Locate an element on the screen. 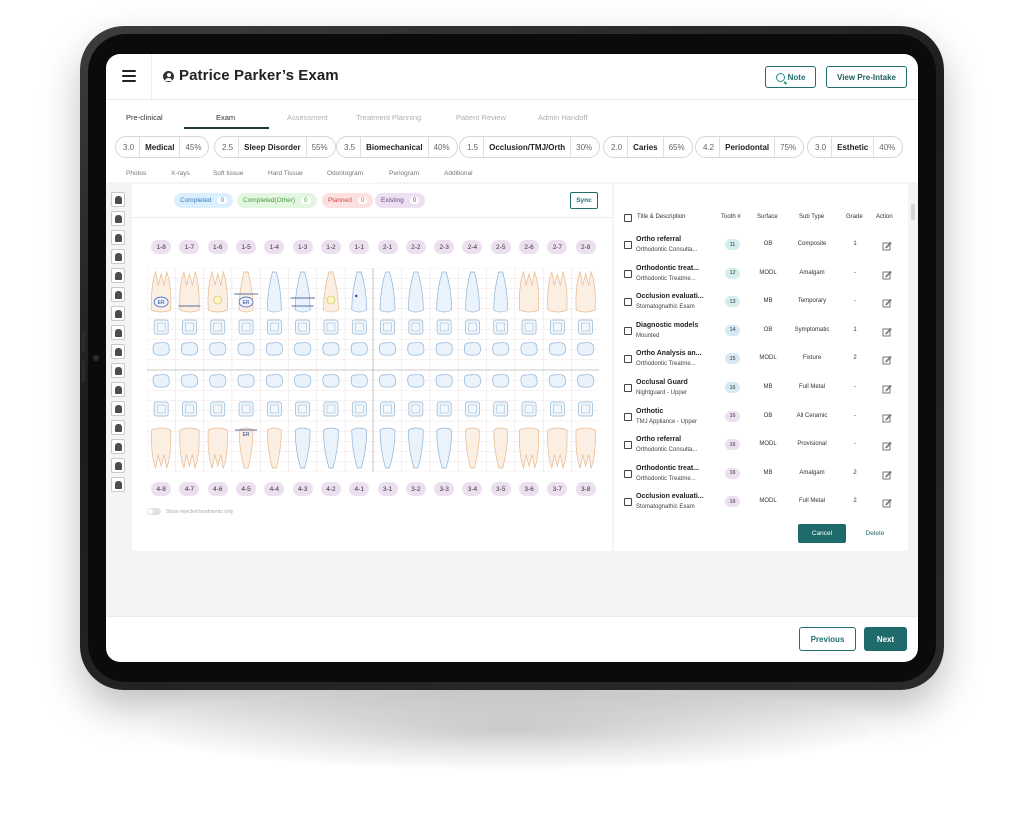 The width and height of the screenshot is (1024, 821). subtab-hard-tissue: Hard Tissue is located at coordinates (285, 173).